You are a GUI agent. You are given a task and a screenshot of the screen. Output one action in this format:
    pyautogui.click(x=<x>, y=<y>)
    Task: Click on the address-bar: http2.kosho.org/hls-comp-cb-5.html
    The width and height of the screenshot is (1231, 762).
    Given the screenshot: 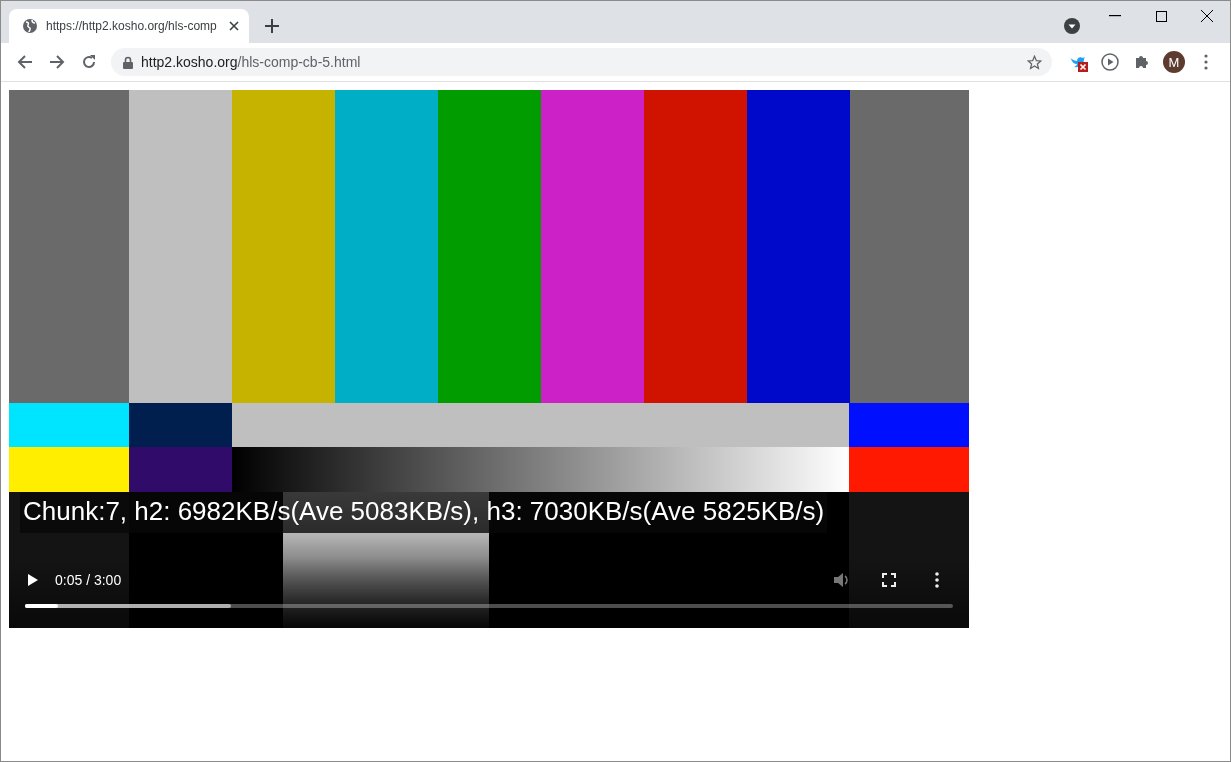 What is the action you would take?
    pyautogui.click(x=581, y=62)
    